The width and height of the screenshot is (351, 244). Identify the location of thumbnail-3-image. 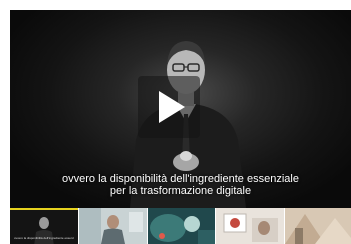
(181, 226).